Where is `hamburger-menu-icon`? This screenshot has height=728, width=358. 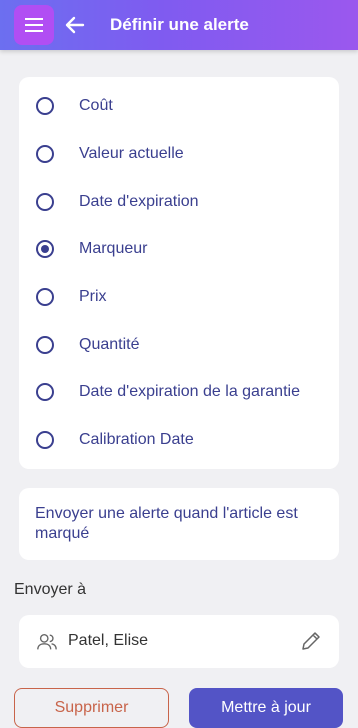
hamburger-menu-icon is located at coordinates (34, 25).